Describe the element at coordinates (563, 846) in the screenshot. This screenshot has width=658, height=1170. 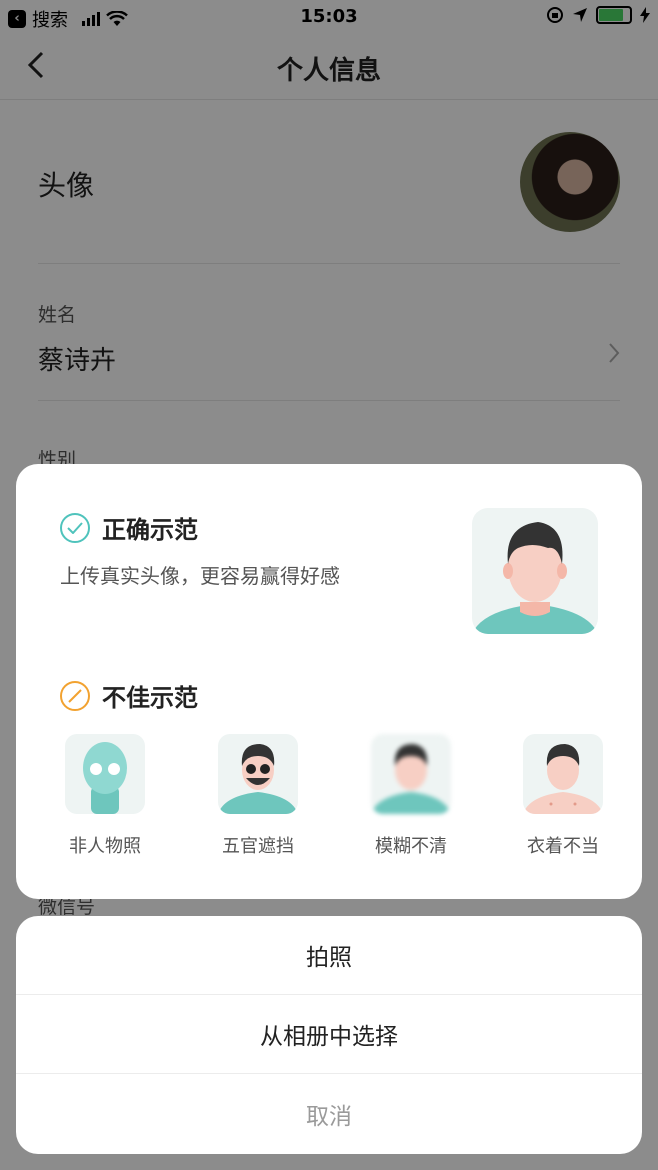
I see `bad-example-label: 衣着不当` at that location.